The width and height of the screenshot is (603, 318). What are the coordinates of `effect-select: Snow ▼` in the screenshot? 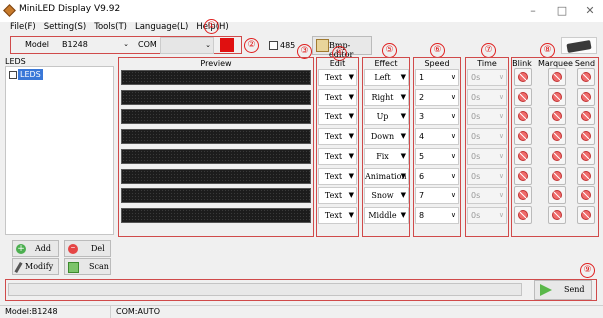 It's located at (386, 196).